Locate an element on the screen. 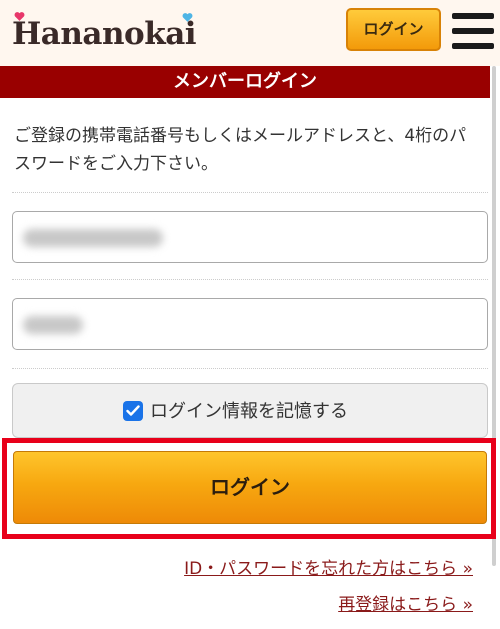 The image size is (500, 629). site-logo: Hananokai is located at coordinates (104, 34).